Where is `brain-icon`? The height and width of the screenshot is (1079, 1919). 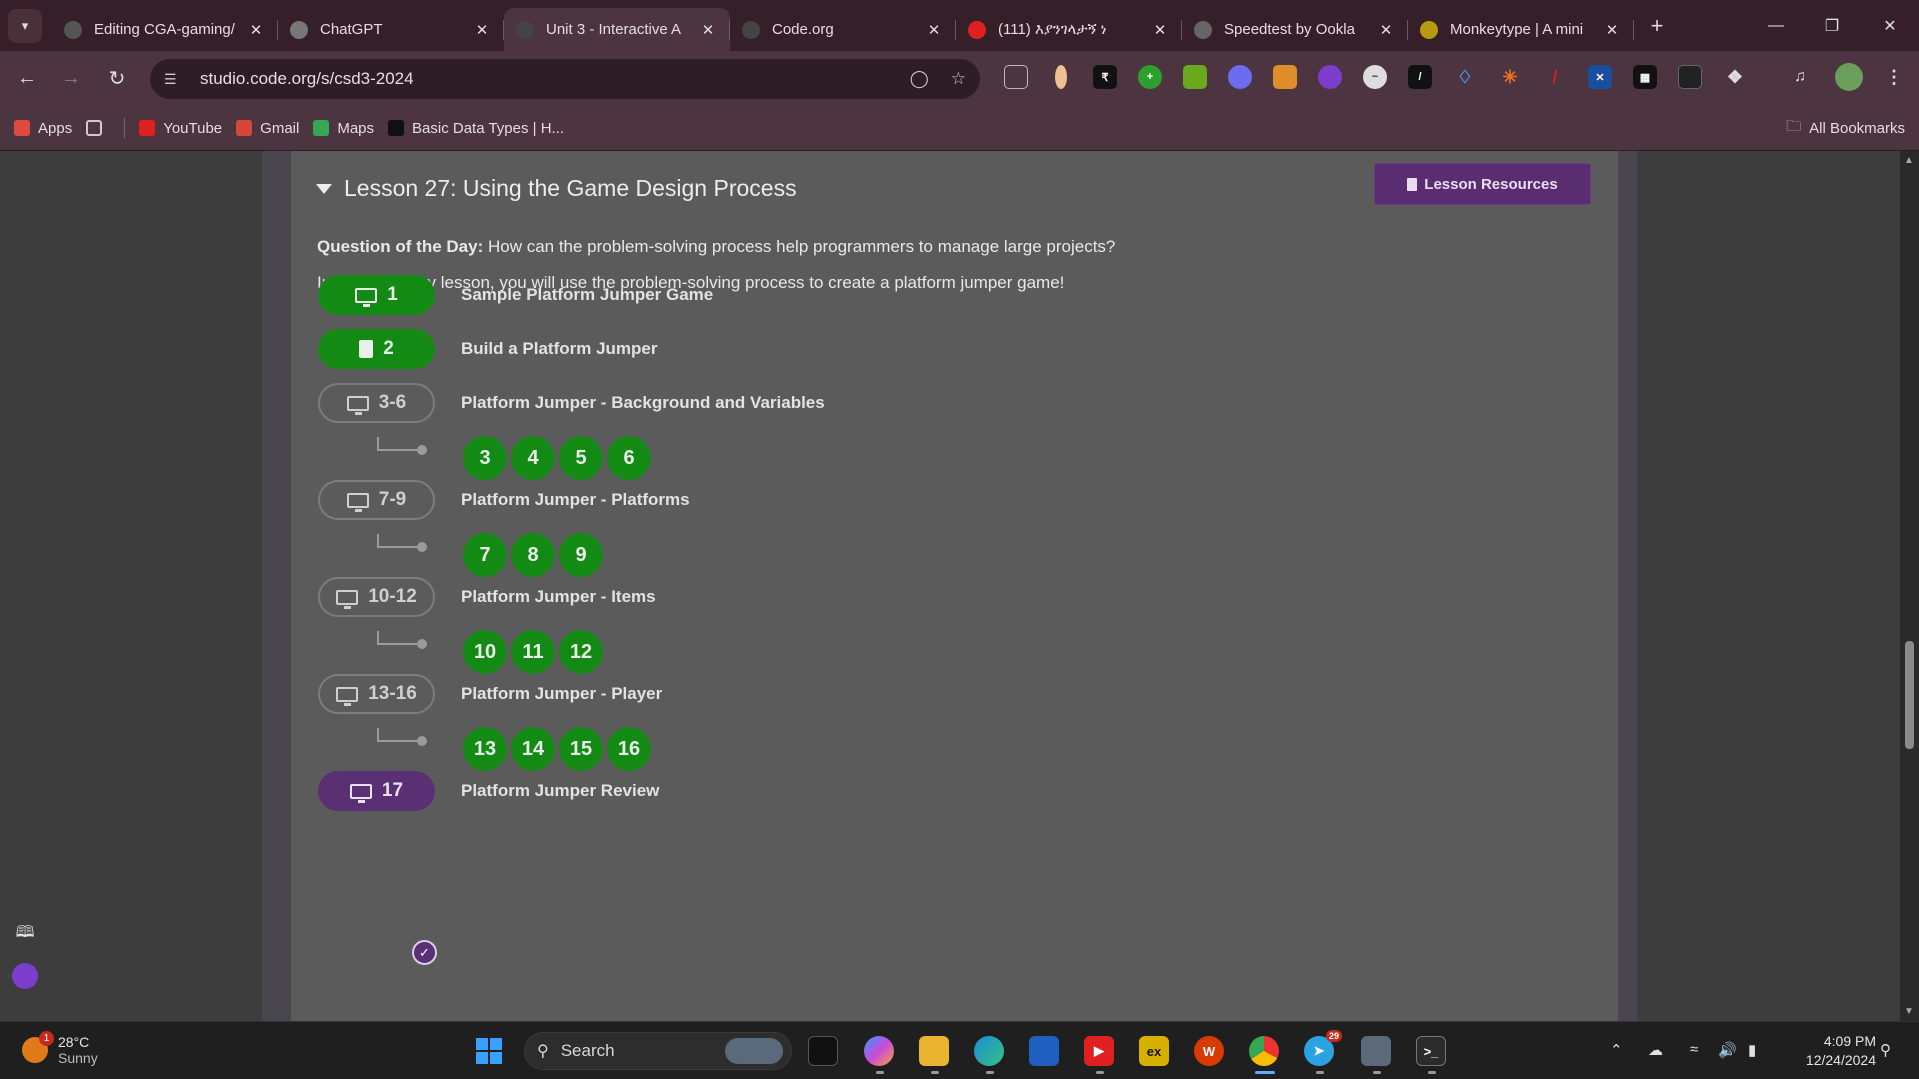
brain-icon is located at coordinates (25, 976).